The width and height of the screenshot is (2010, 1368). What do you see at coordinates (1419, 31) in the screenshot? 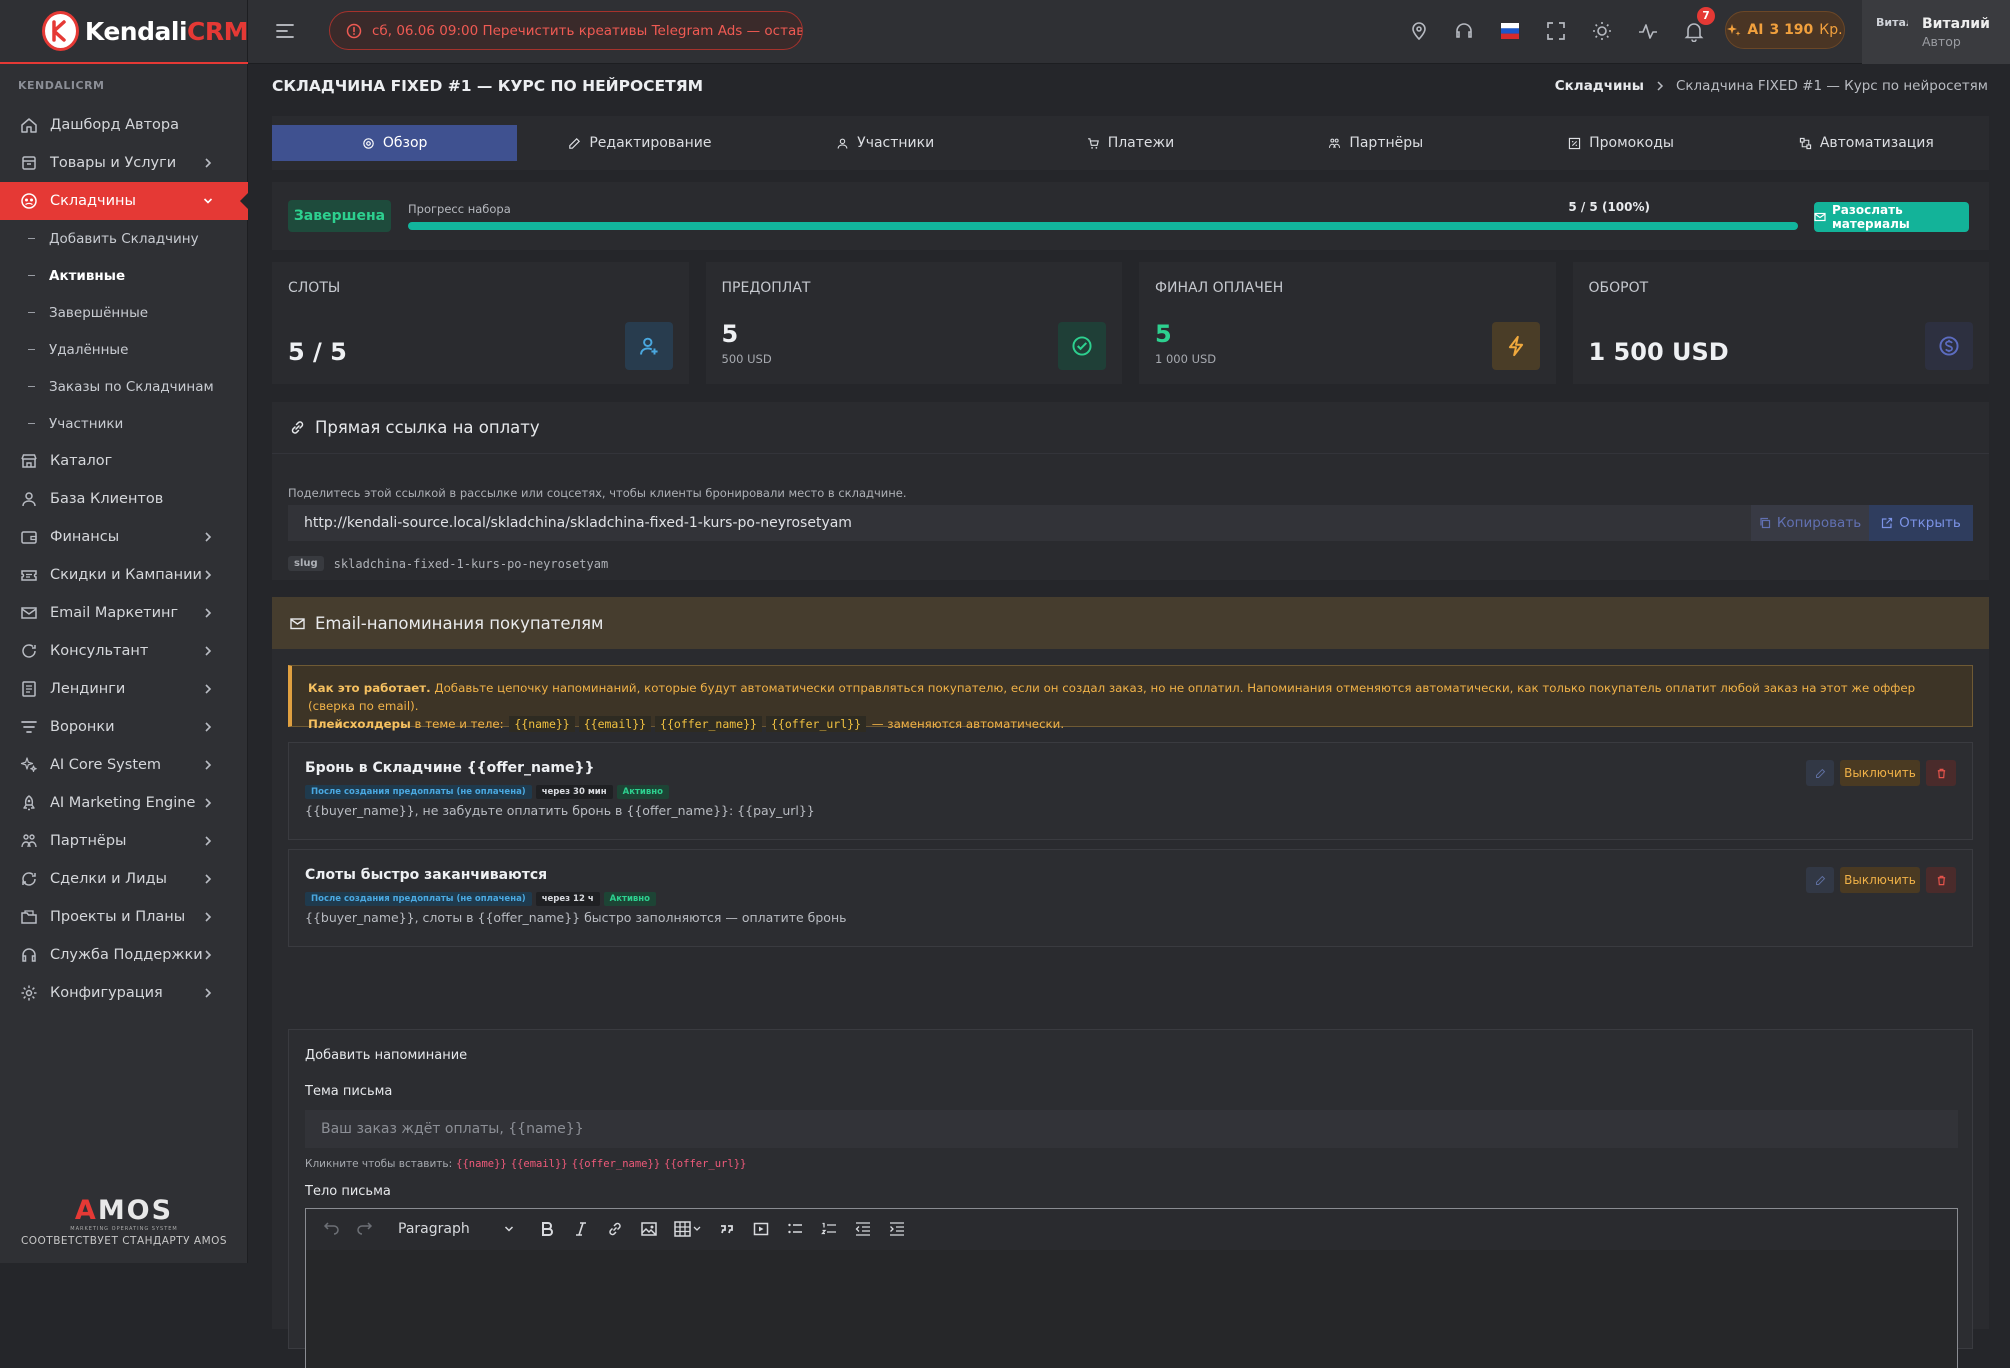
I see `location-pin-icon` at bounding box center [1419, 31].